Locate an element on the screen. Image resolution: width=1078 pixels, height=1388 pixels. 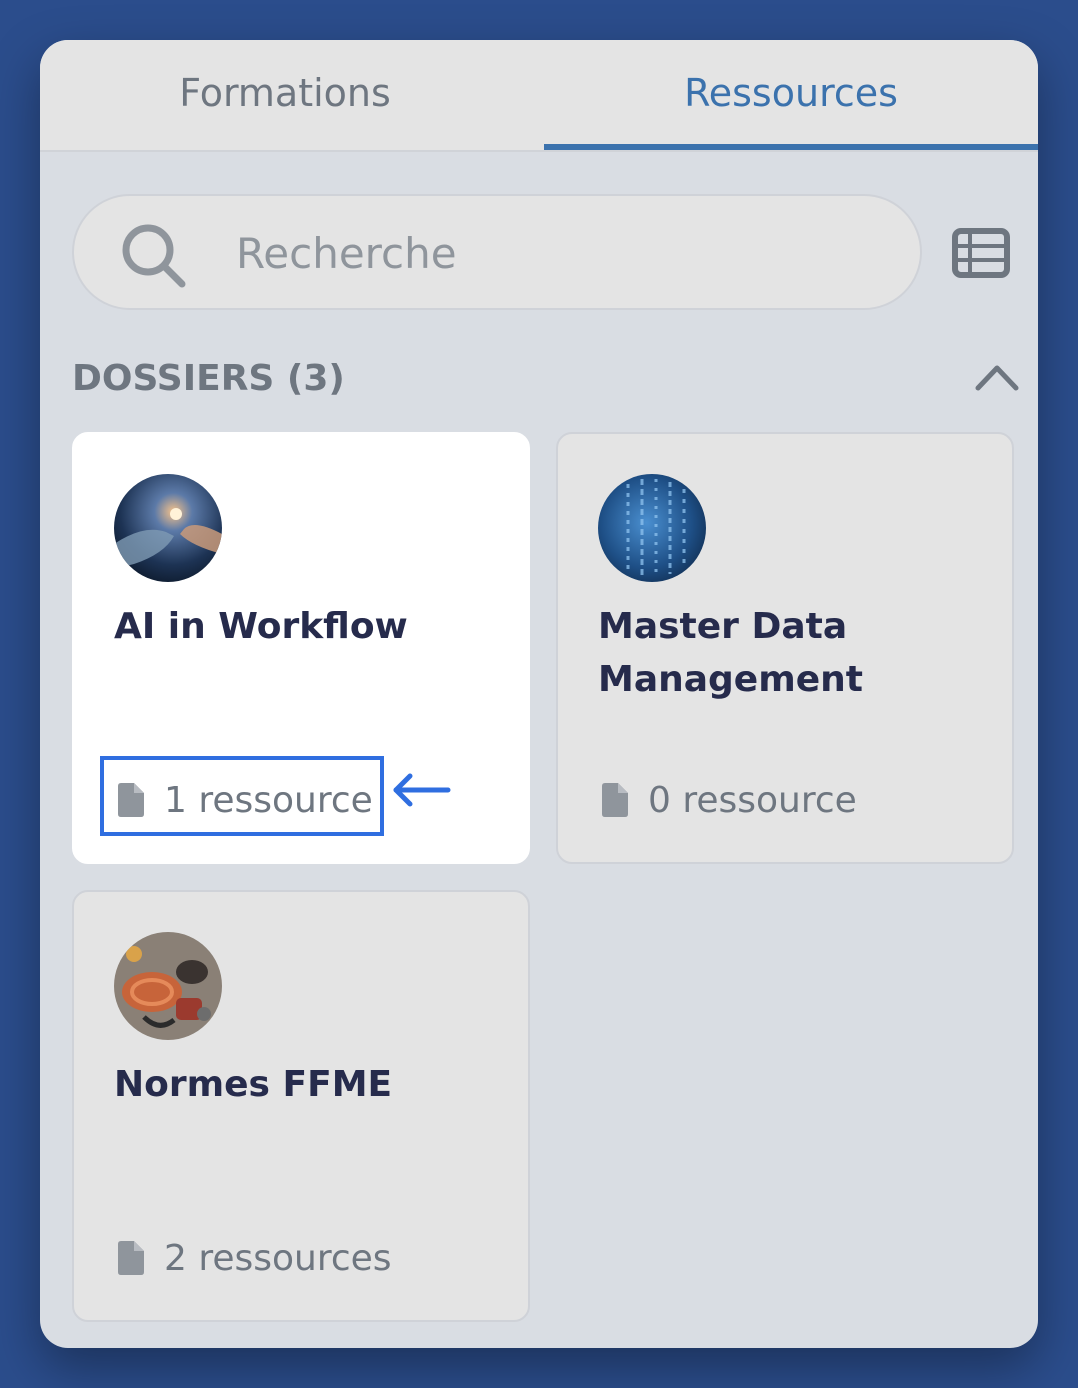
resource-count: 2 ressources is located at coordinates (255, 1258).